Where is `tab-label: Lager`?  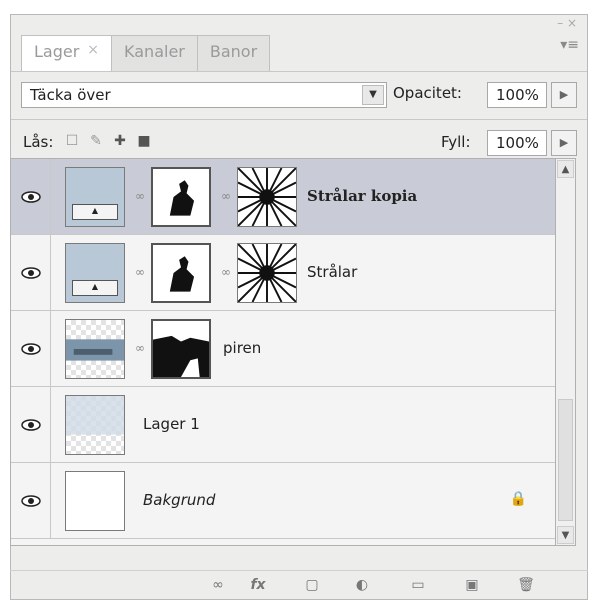
tab-label: Lager is located at coordinates (57, 51).